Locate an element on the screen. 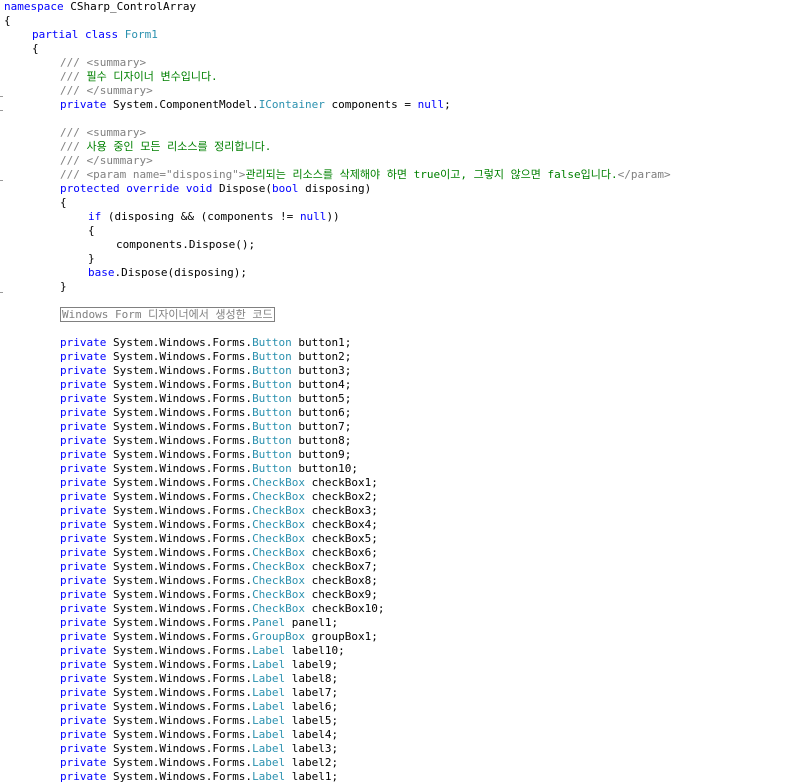  code-line: namespace CSharp_ControlArray is located at coordinates (100, 7).